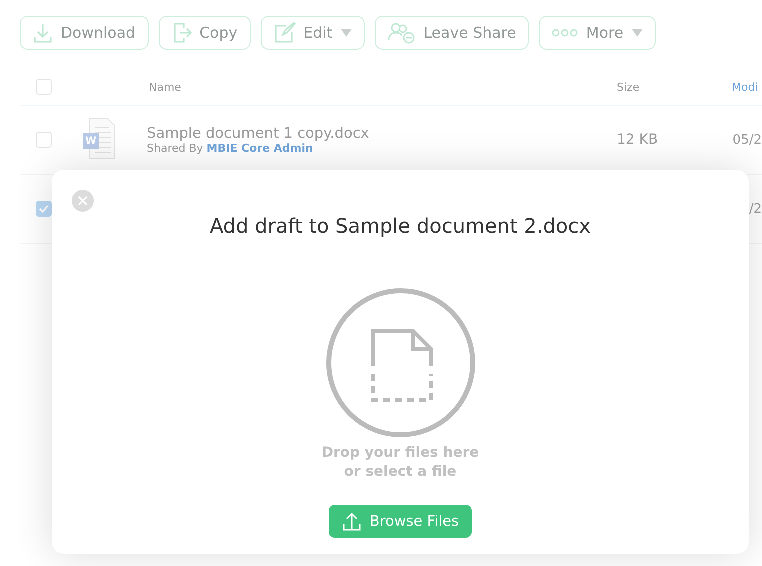 This screenshot has width=762, height=566. I want to click on more-icon, so click(565, 33).